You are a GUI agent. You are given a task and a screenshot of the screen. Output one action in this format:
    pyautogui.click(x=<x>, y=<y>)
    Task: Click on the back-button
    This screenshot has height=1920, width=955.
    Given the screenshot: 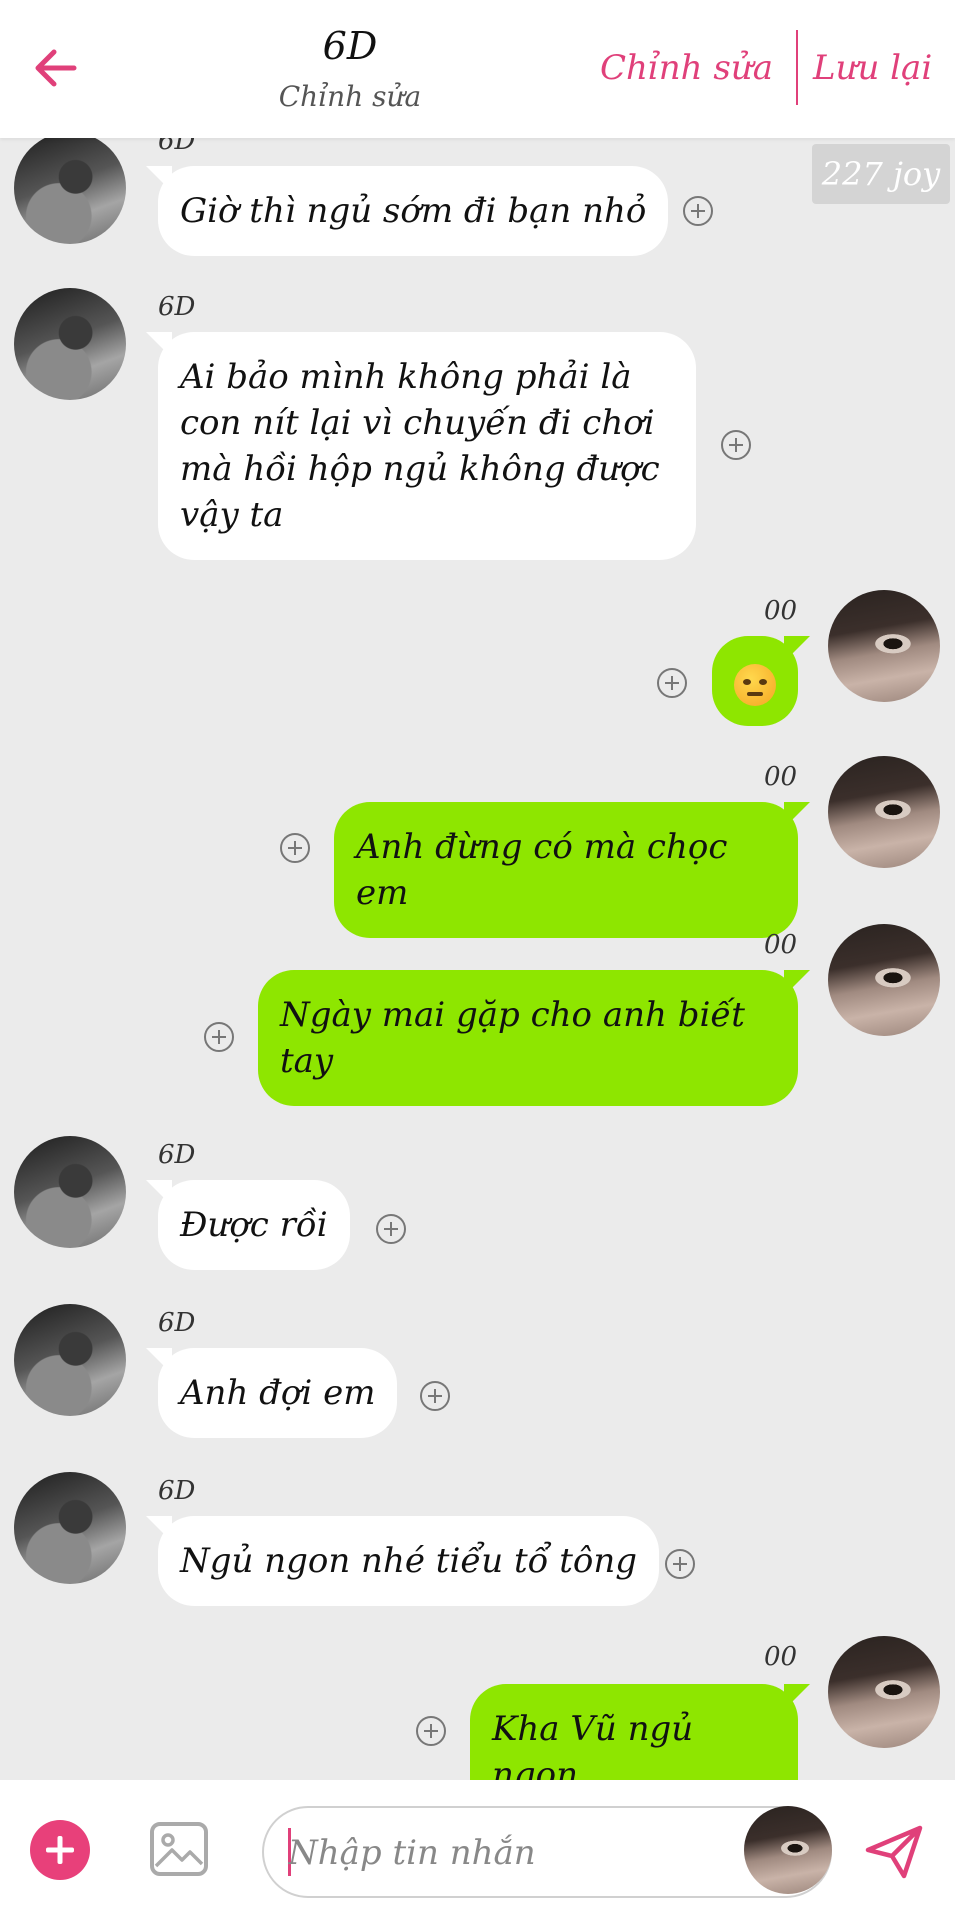 What is the action you would take?
    pyautogui.click(x=56, y=68)
    